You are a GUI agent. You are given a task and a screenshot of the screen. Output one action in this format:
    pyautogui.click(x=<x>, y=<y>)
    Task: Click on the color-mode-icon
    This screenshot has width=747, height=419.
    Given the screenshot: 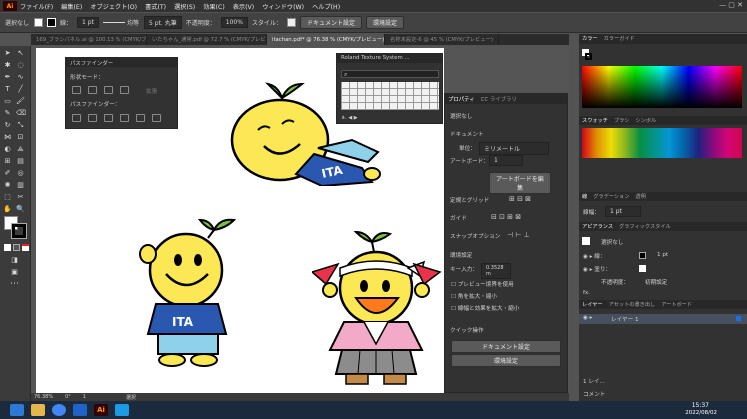 What is the action you would take?
    pyautogui.click(x=7, y=247)
    